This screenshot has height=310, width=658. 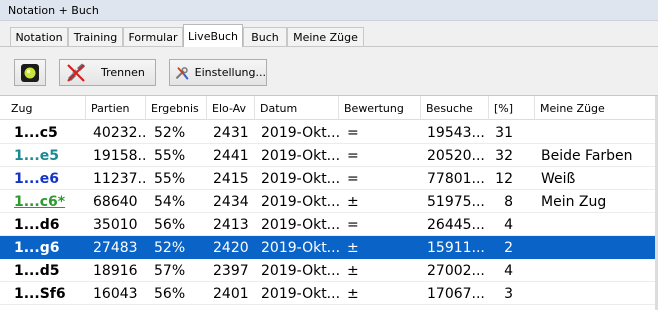 What do you see at coordinates (231, 224) in the screenshot?
I see `cell-elo-av: 2413` at bounding box center [231, 224].